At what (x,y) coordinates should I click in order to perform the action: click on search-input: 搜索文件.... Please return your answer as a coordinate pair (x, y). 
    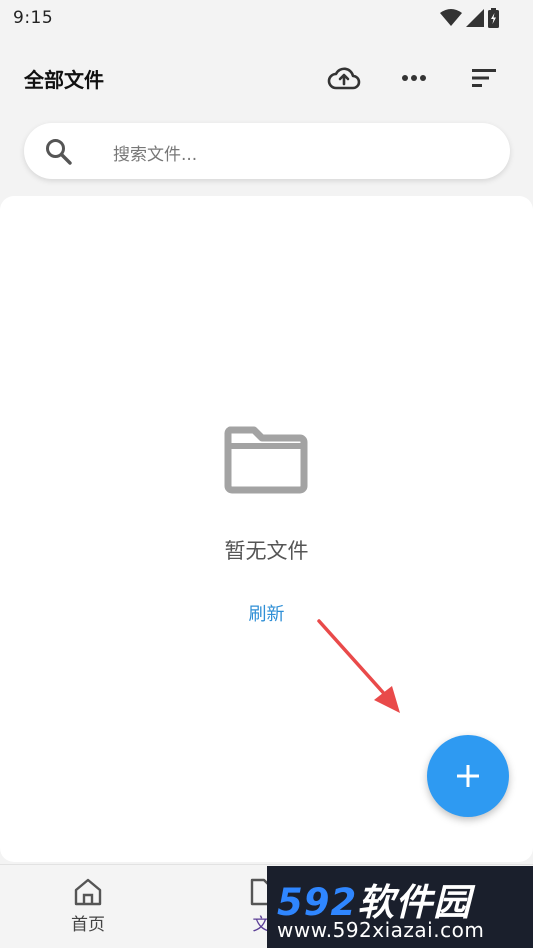
    Looking at the image, I should click on (267, 151).